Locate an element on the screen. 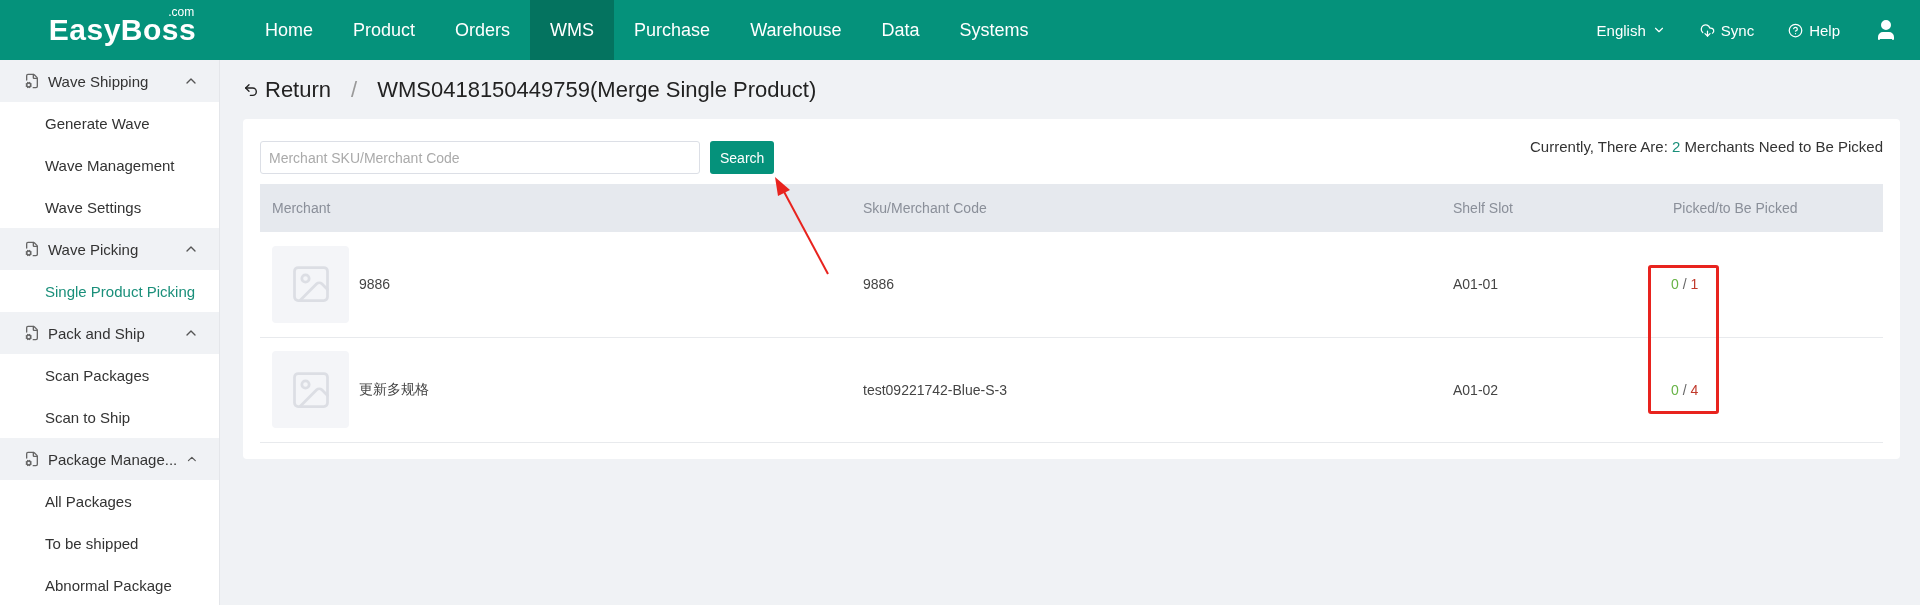 This screenshot has width=1920, height=605. sidebar-item: Wave Settings is located at coordinates (109, 207).